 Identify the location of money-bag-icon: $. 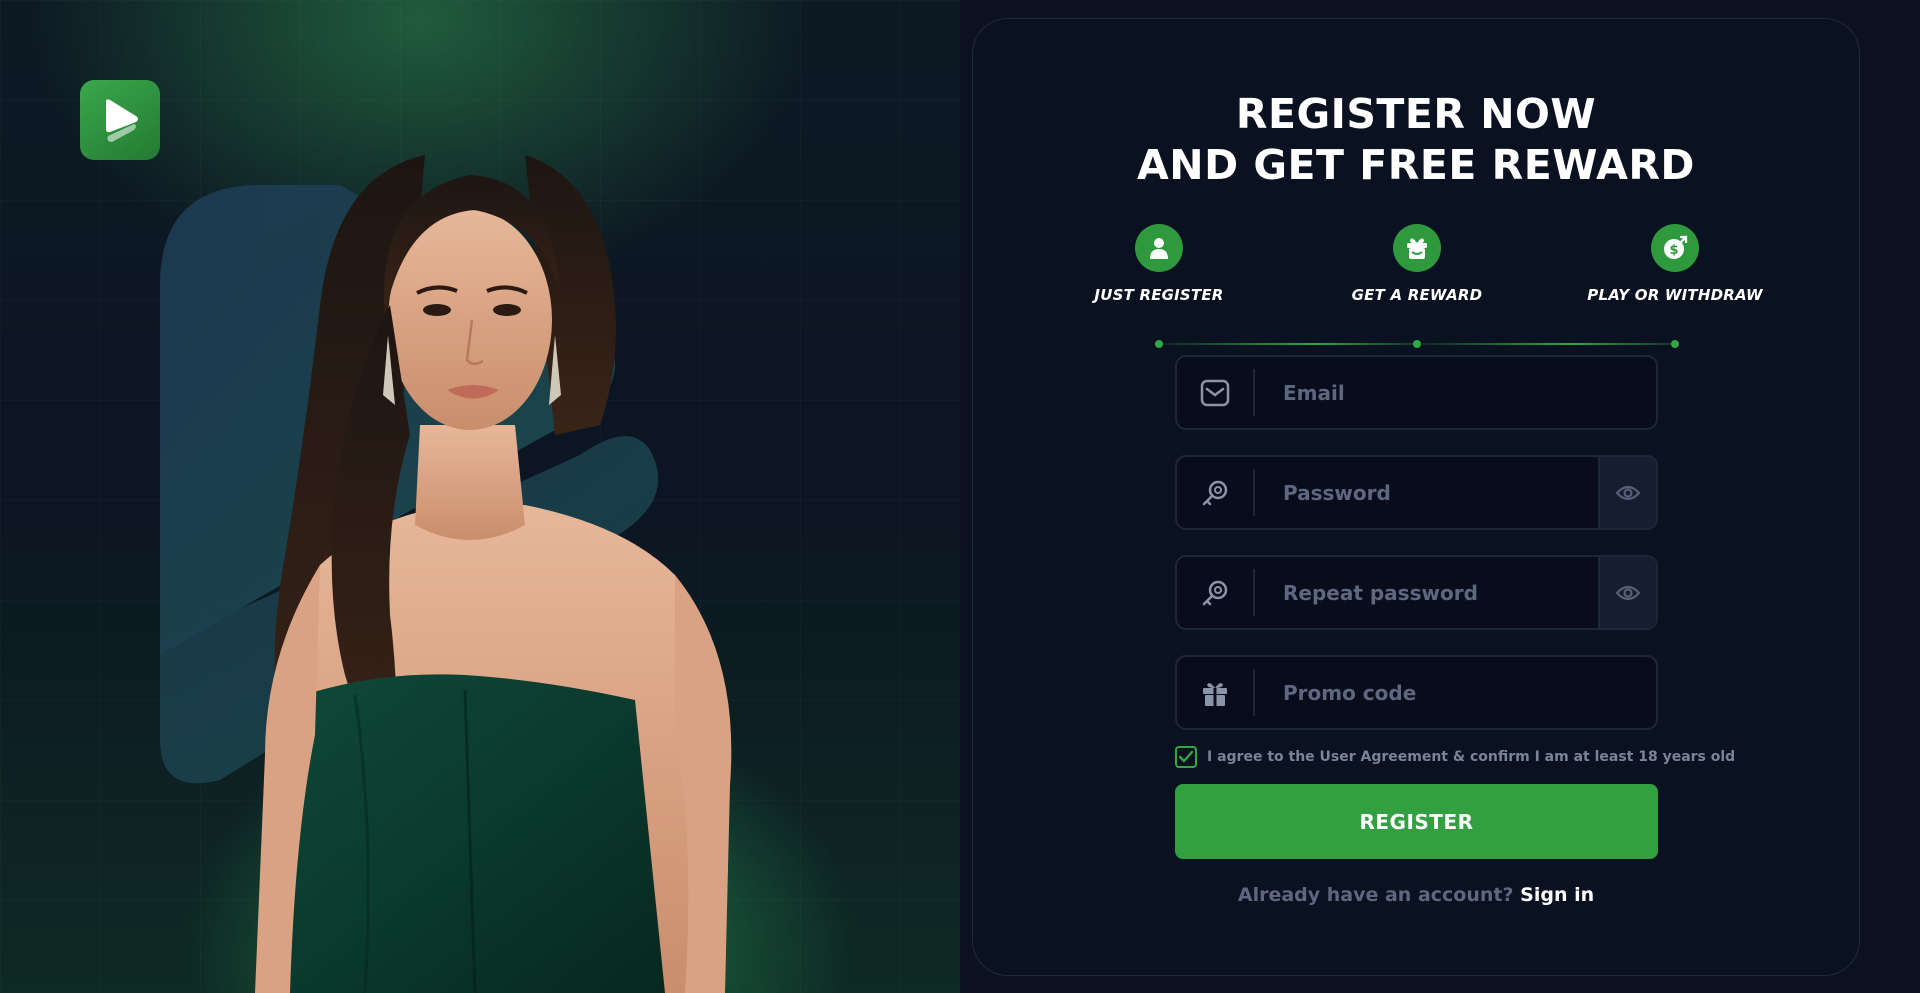
(1675, 248).